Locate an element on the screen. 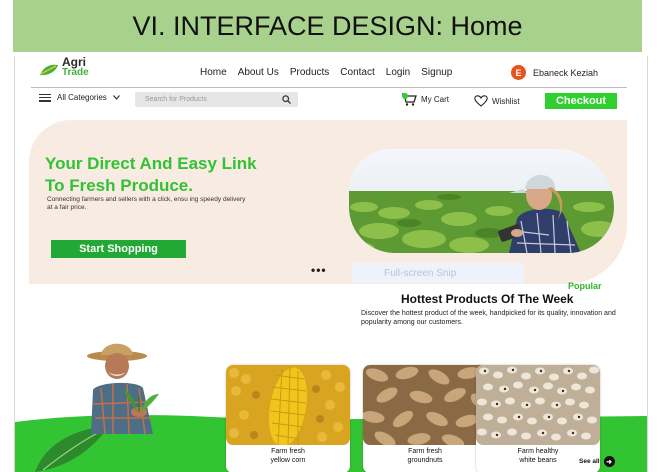 Image resolution: width=659 pixels, height=472 pixels. search-placeholder: Search for Products is located at coordinates (176, 99).